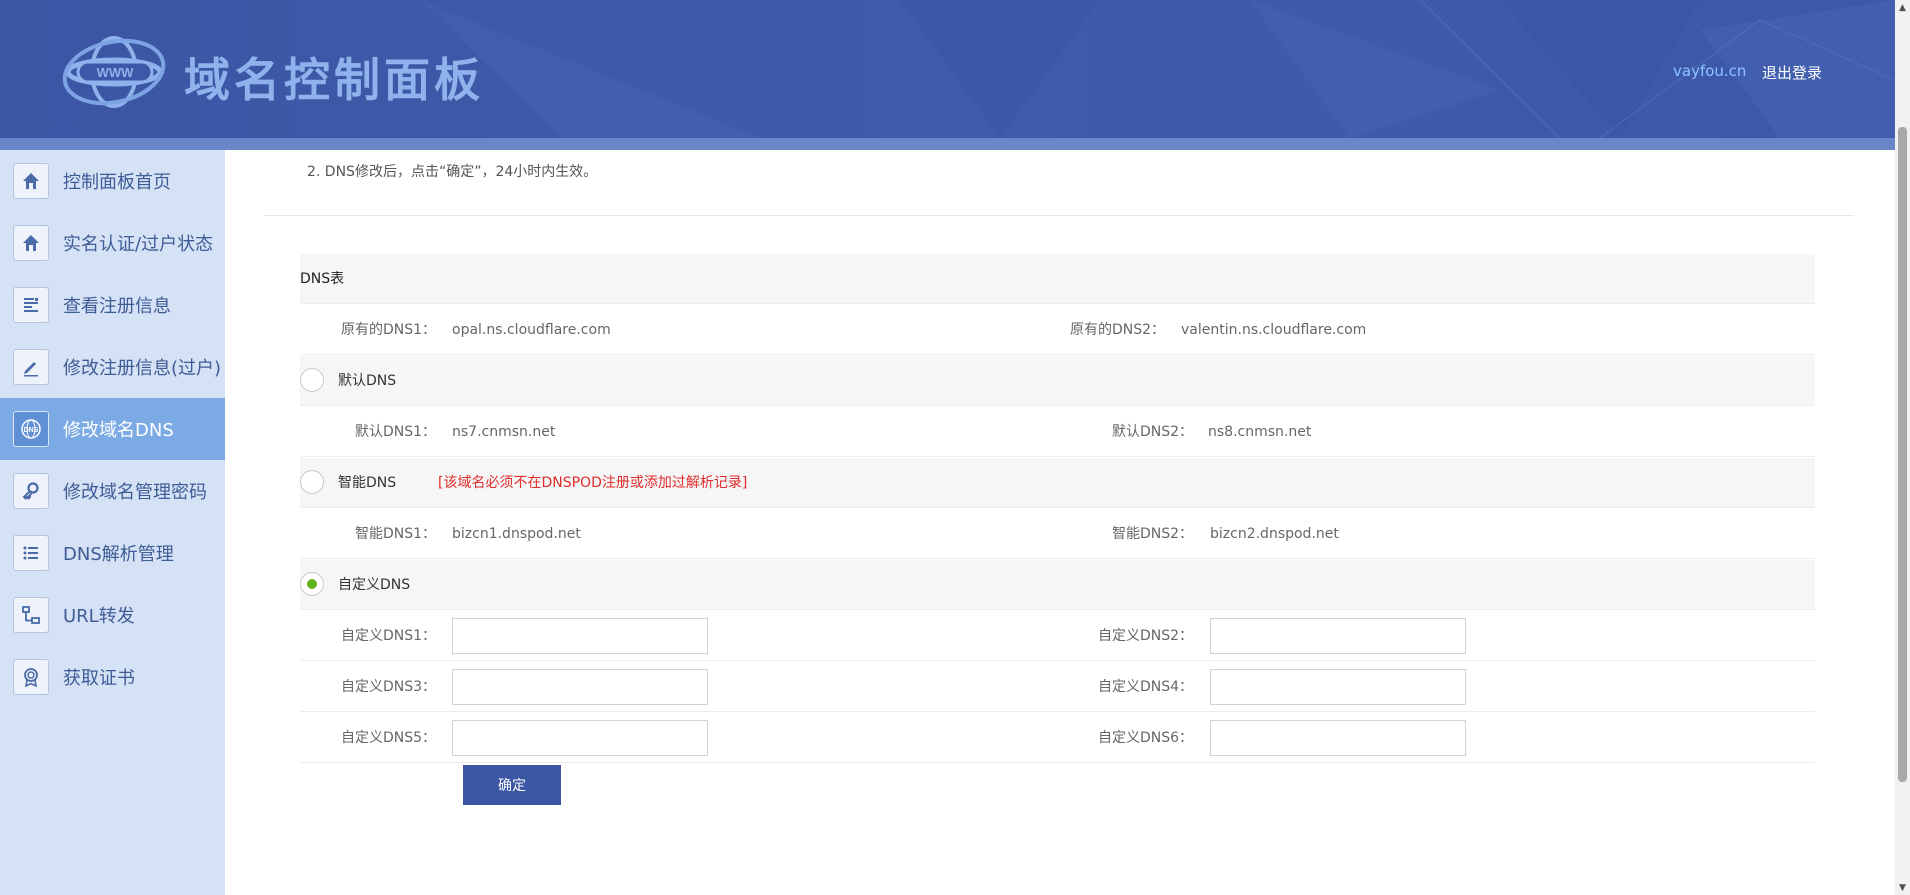  What do you see at coordinates (1057, 636) in the screenshot?
I see `custom-dns-row-1: 自定义DNS1： 自定义DNS2：` at bounding box center [1057, 636].